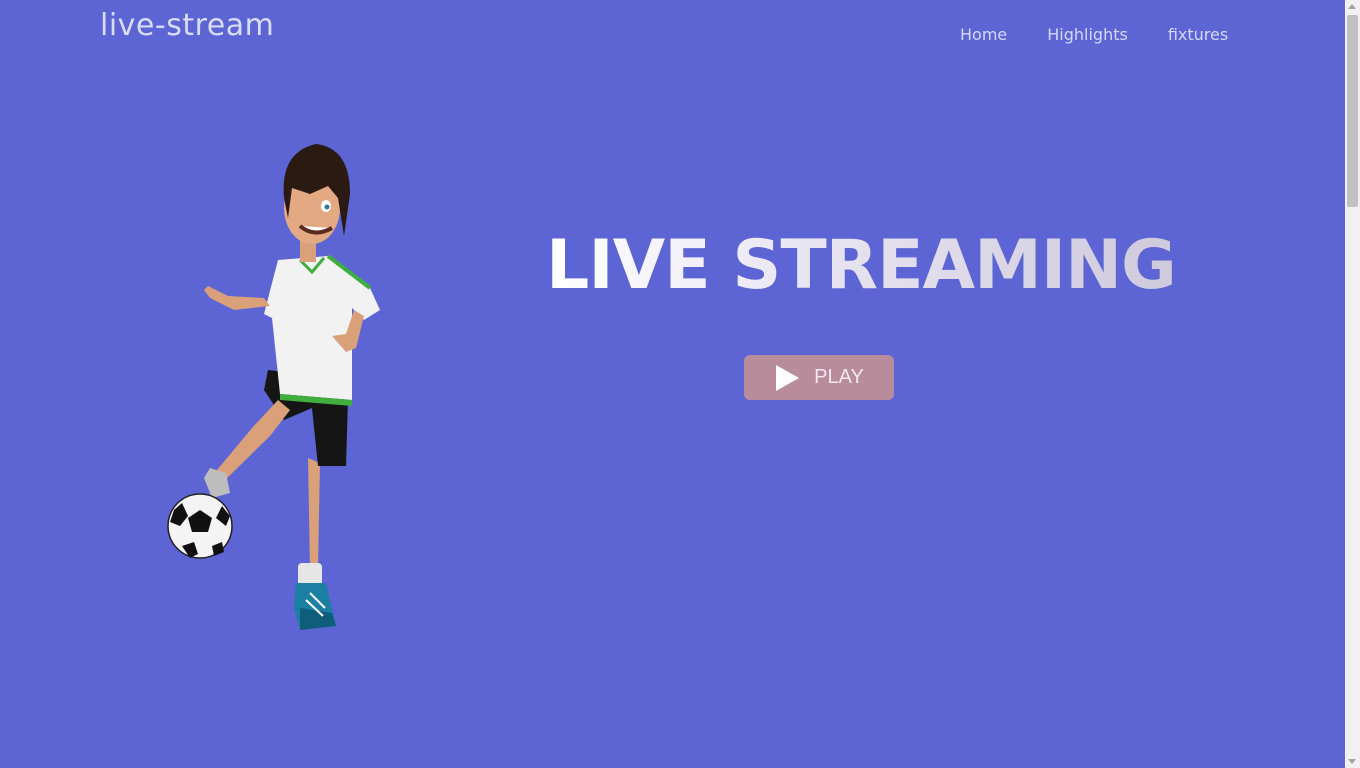  What do you see at coordinates (1087, 34) in the screenshot?
I see `nav-highlights: Highlights` at bounding box center [1087, 34].